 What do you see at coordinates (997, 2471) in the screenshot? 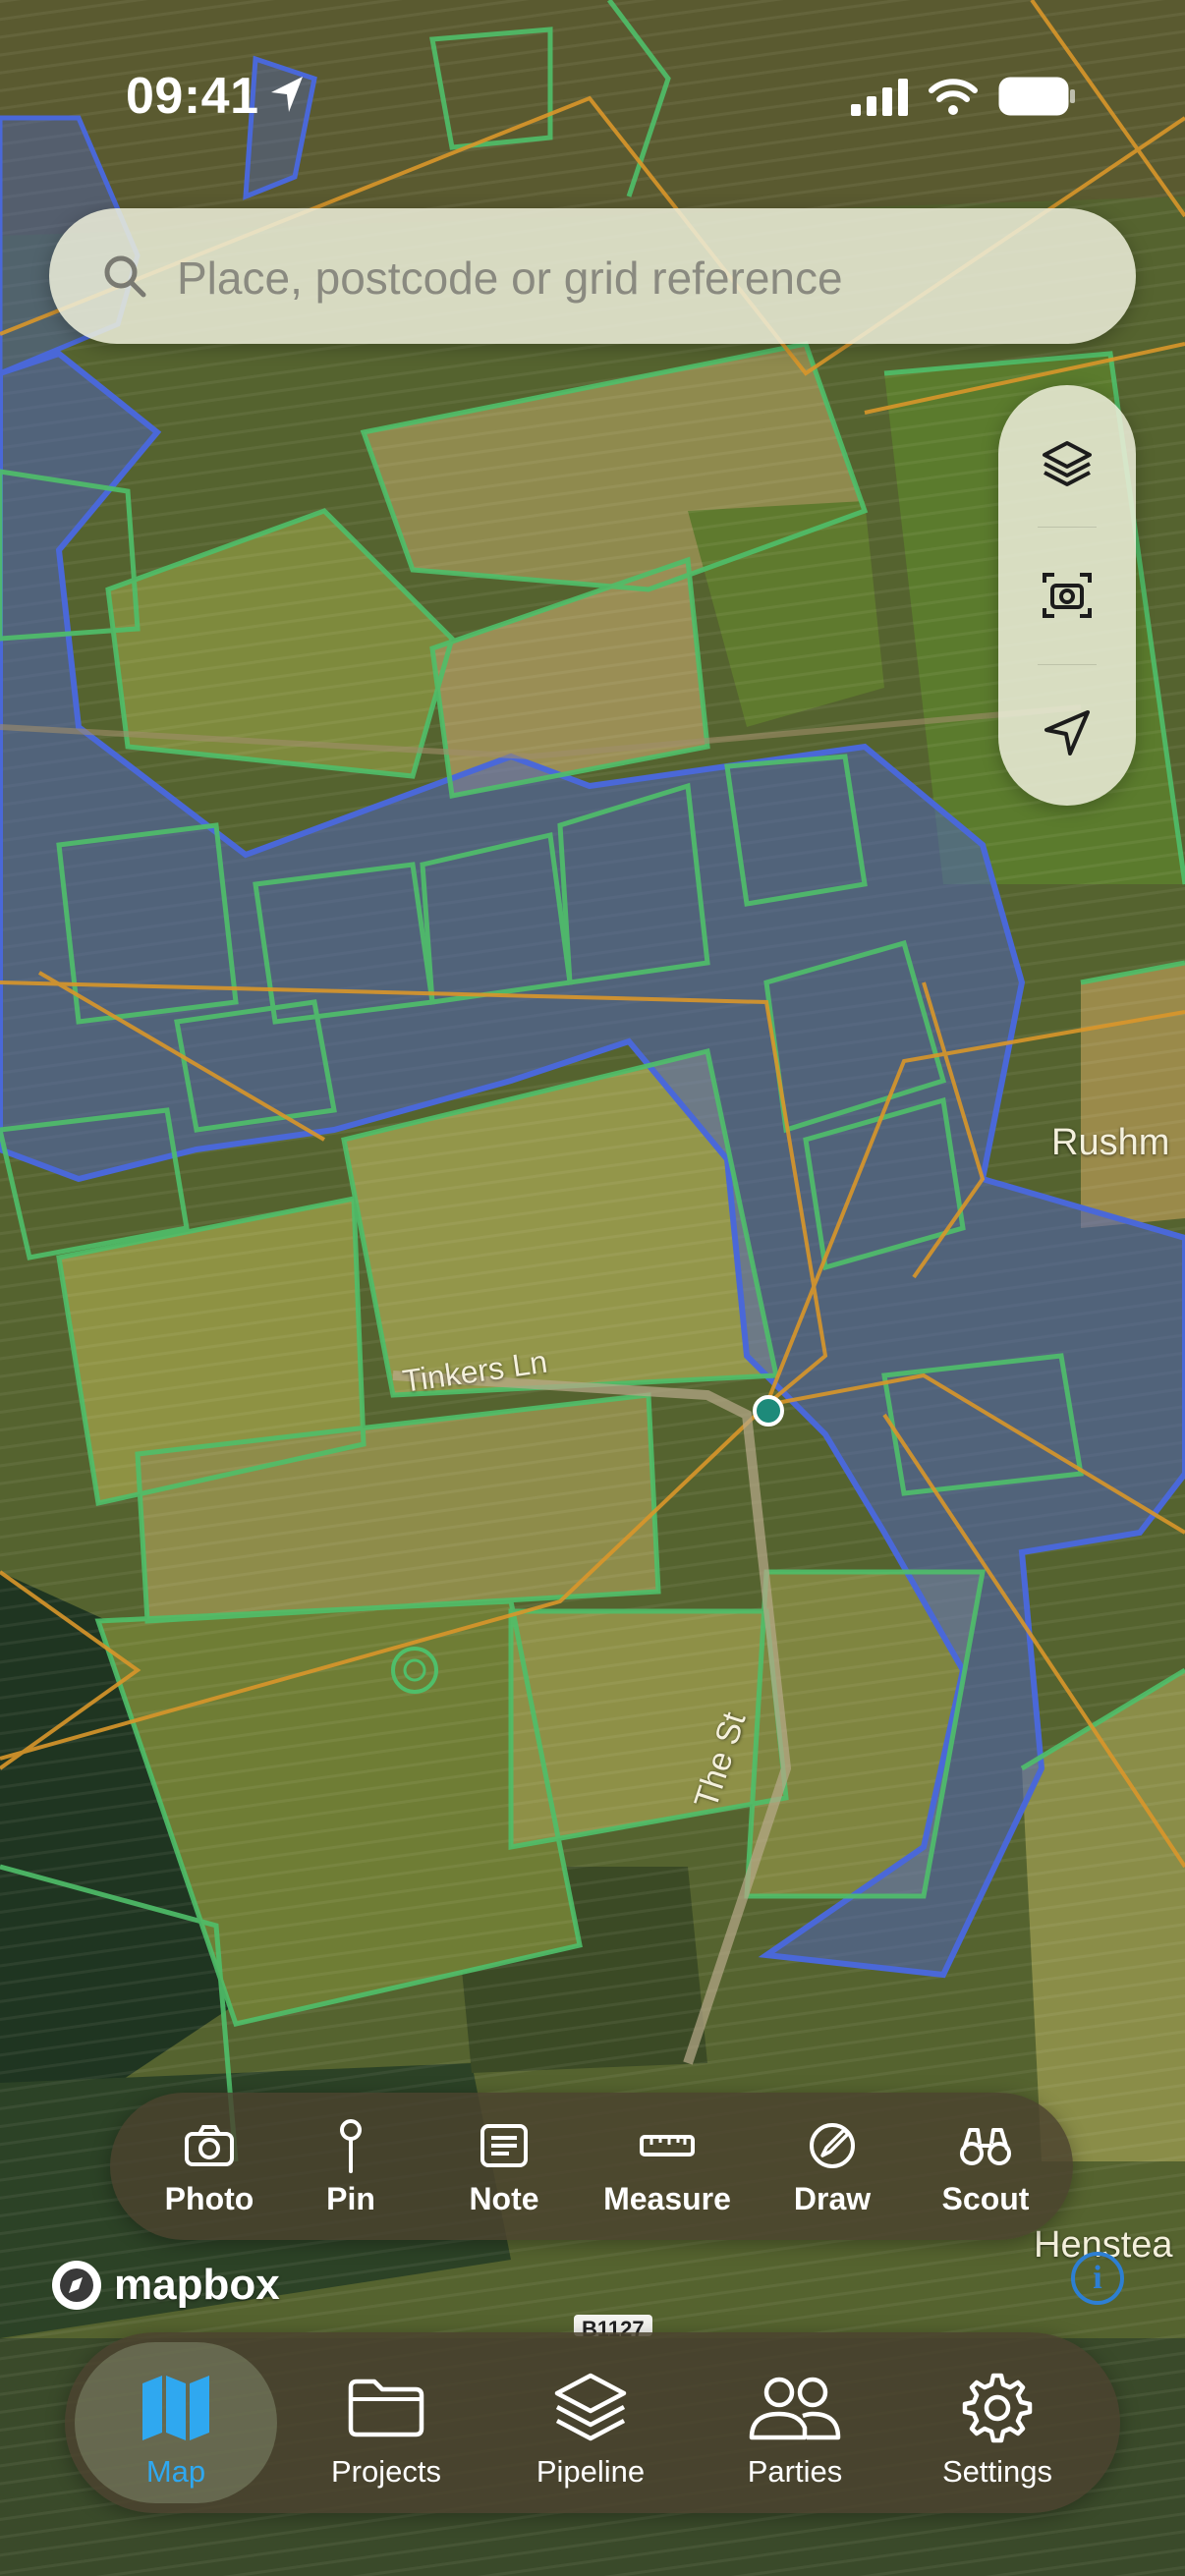
I see `tab-settings-label: Settings` at bounding box center [997, 2471].